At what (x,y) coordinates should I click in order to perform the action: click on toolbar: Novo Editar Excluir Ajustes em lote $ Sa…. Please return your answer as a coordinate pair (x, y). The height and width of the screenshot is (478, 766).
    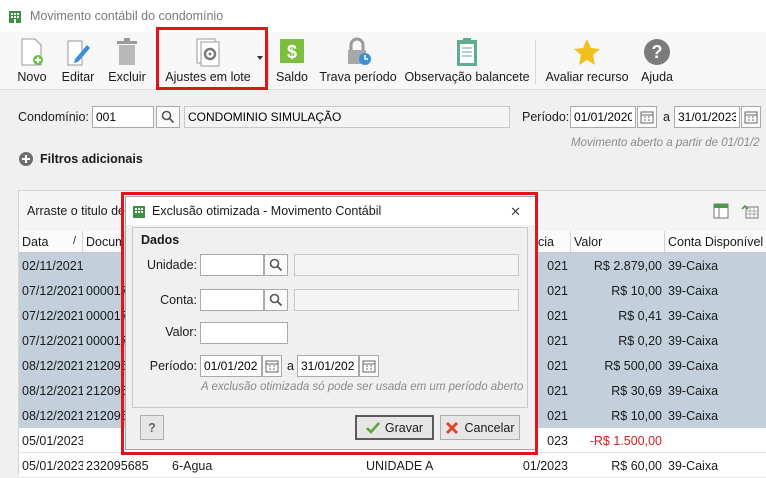
    Looking at the image, I should click on (383, 61).